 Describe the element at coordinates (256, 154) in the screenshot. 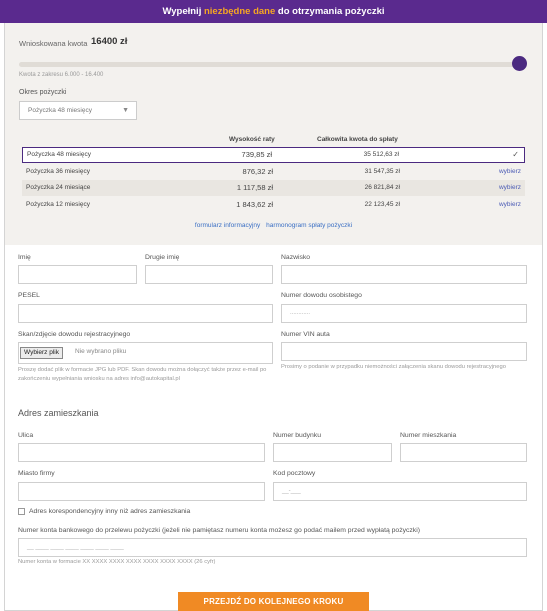

I see `loan-option-rate: 739,85 zł` at that location.